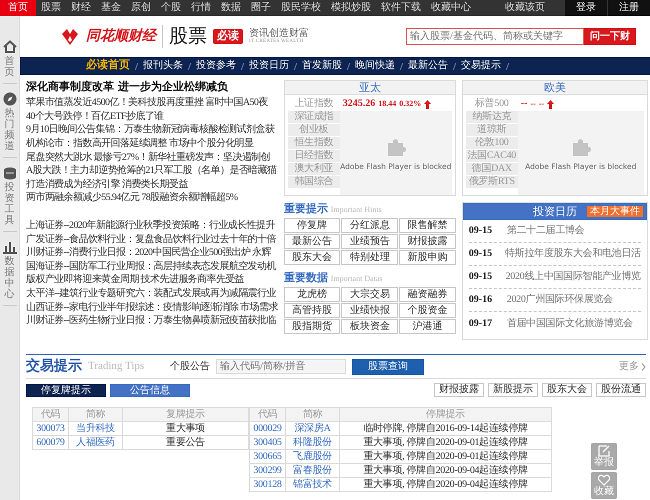  What do you see at coordinates (610, 36) in the screenshot?
I see `search-button: 问一下财` at bounding box center [610, 36].